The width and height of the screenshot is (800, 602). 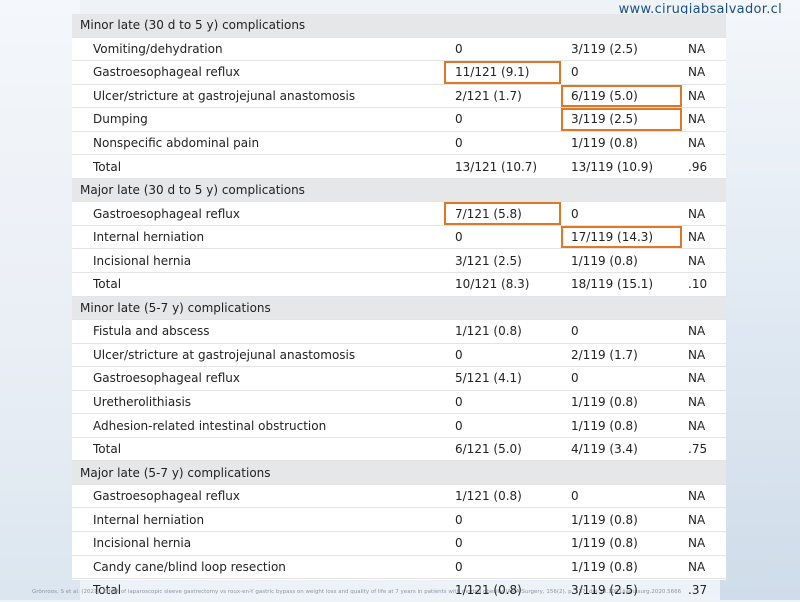 What do you see at coordinates (260, 566) in the screenshot?
I see `row-label: Candy cane/blind loop resection` at bounding box center [260, 566].